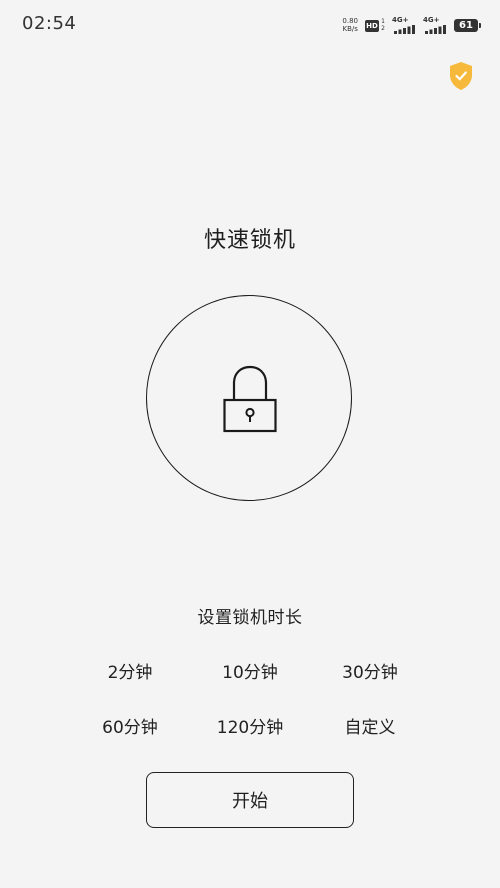 The image size is (500, 888). I want to click on duration-option-60min: 60分钟, so click(130, 725).